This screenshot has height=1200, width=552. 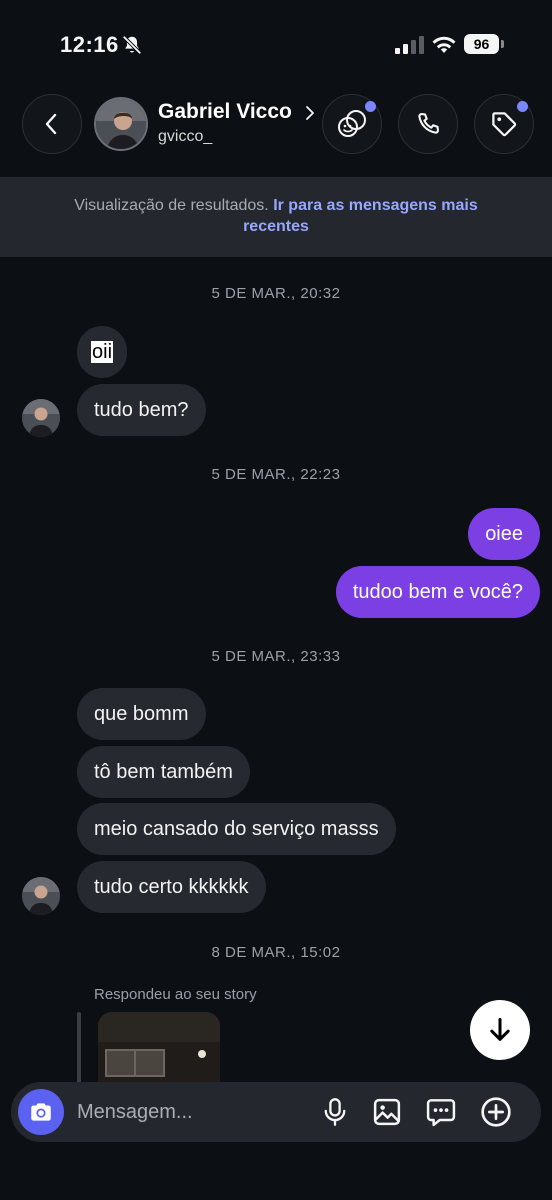 I want to click on sticker-button, so click(x=441, y=1112).